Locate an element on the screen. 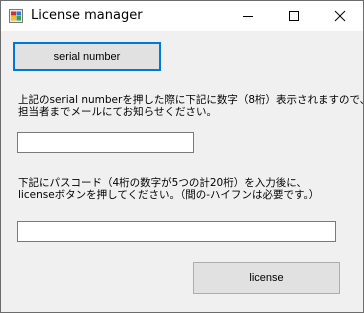 The width and height of the screenshot is (364, 313). maximize-icon is located at coordinates (294, 16).